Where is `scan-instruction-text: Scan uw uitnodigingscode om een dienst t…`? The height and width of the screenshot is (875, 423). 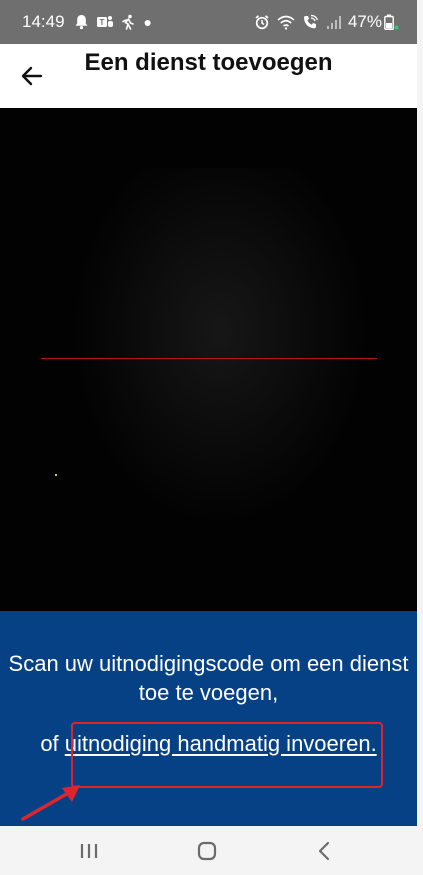
scan-instruction-text: Scan uw uitnodigingscode om een dienst t… is located at coordinates (208, 678).